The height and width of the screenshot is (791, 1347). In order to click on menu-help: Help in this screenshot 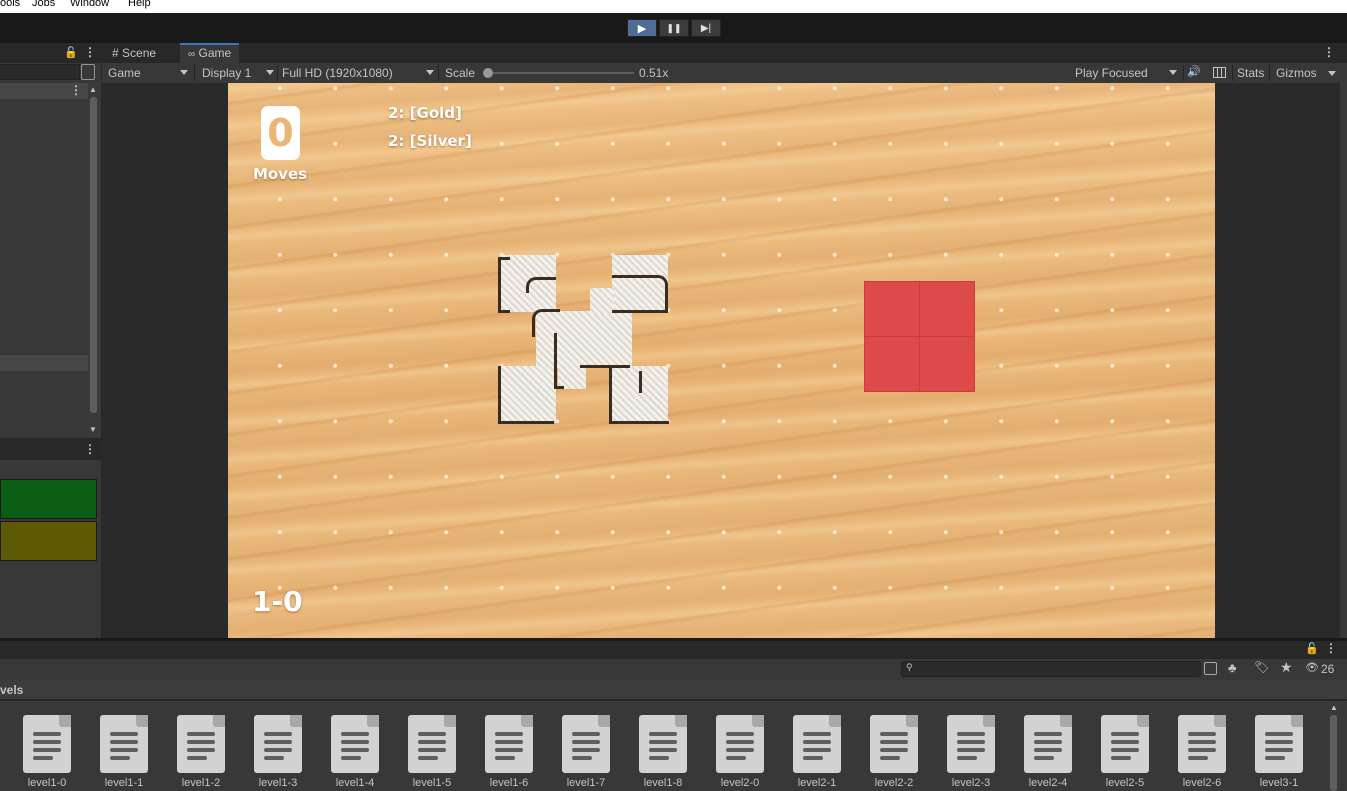, I will do `click(139, 4)`.